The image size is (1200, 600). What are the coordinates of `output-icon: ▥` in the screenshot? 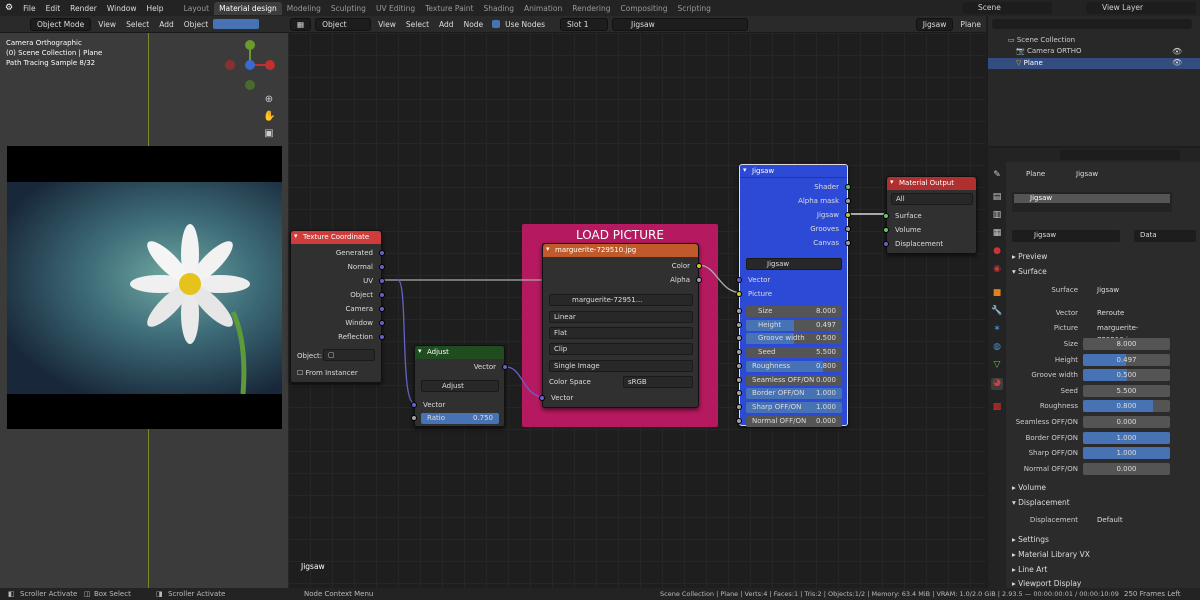 It's located at (997, 216).